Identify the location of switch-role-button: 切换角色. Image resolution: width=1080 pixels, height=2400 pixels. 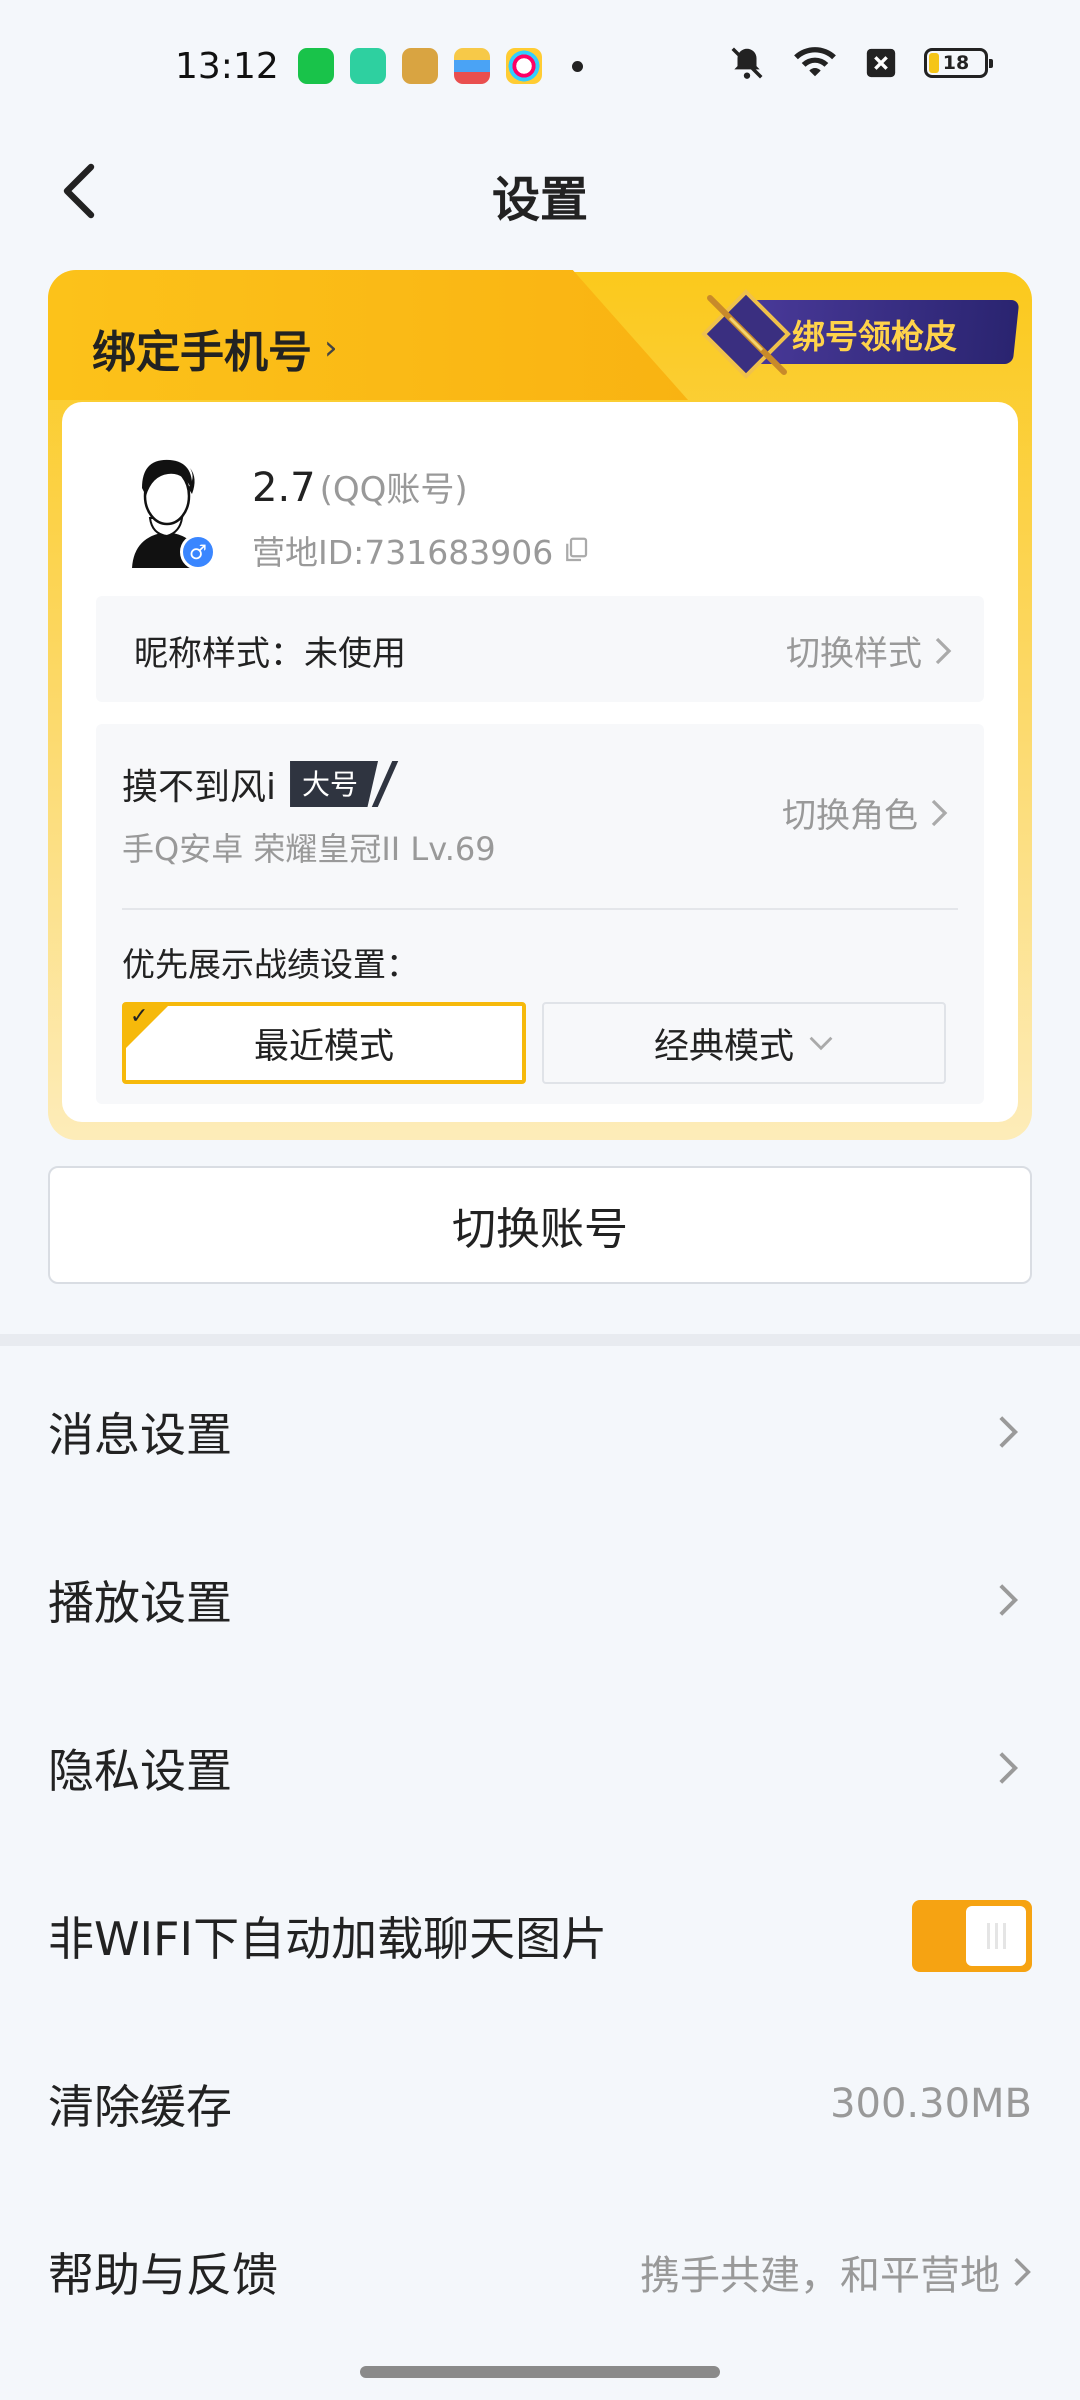
(865, 812).